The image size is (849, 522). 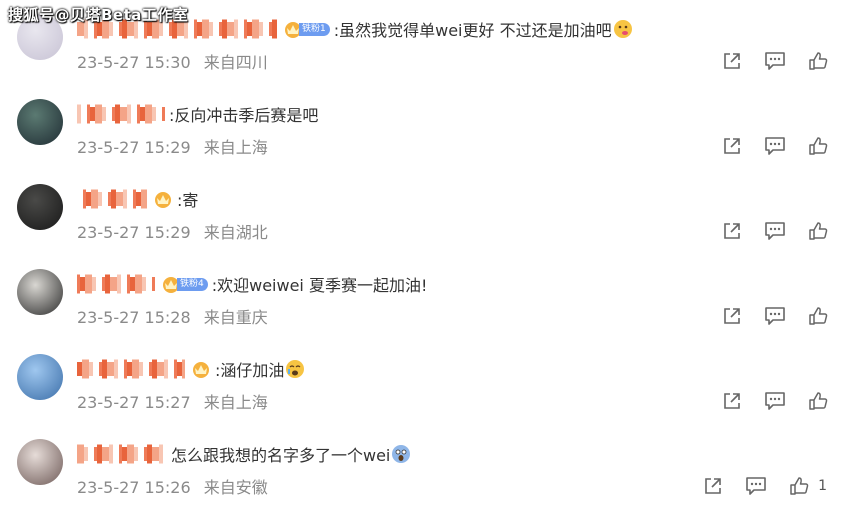 I want to click on comment-header: :反向冲击季后赛是吧, so click(x=197, y=114).